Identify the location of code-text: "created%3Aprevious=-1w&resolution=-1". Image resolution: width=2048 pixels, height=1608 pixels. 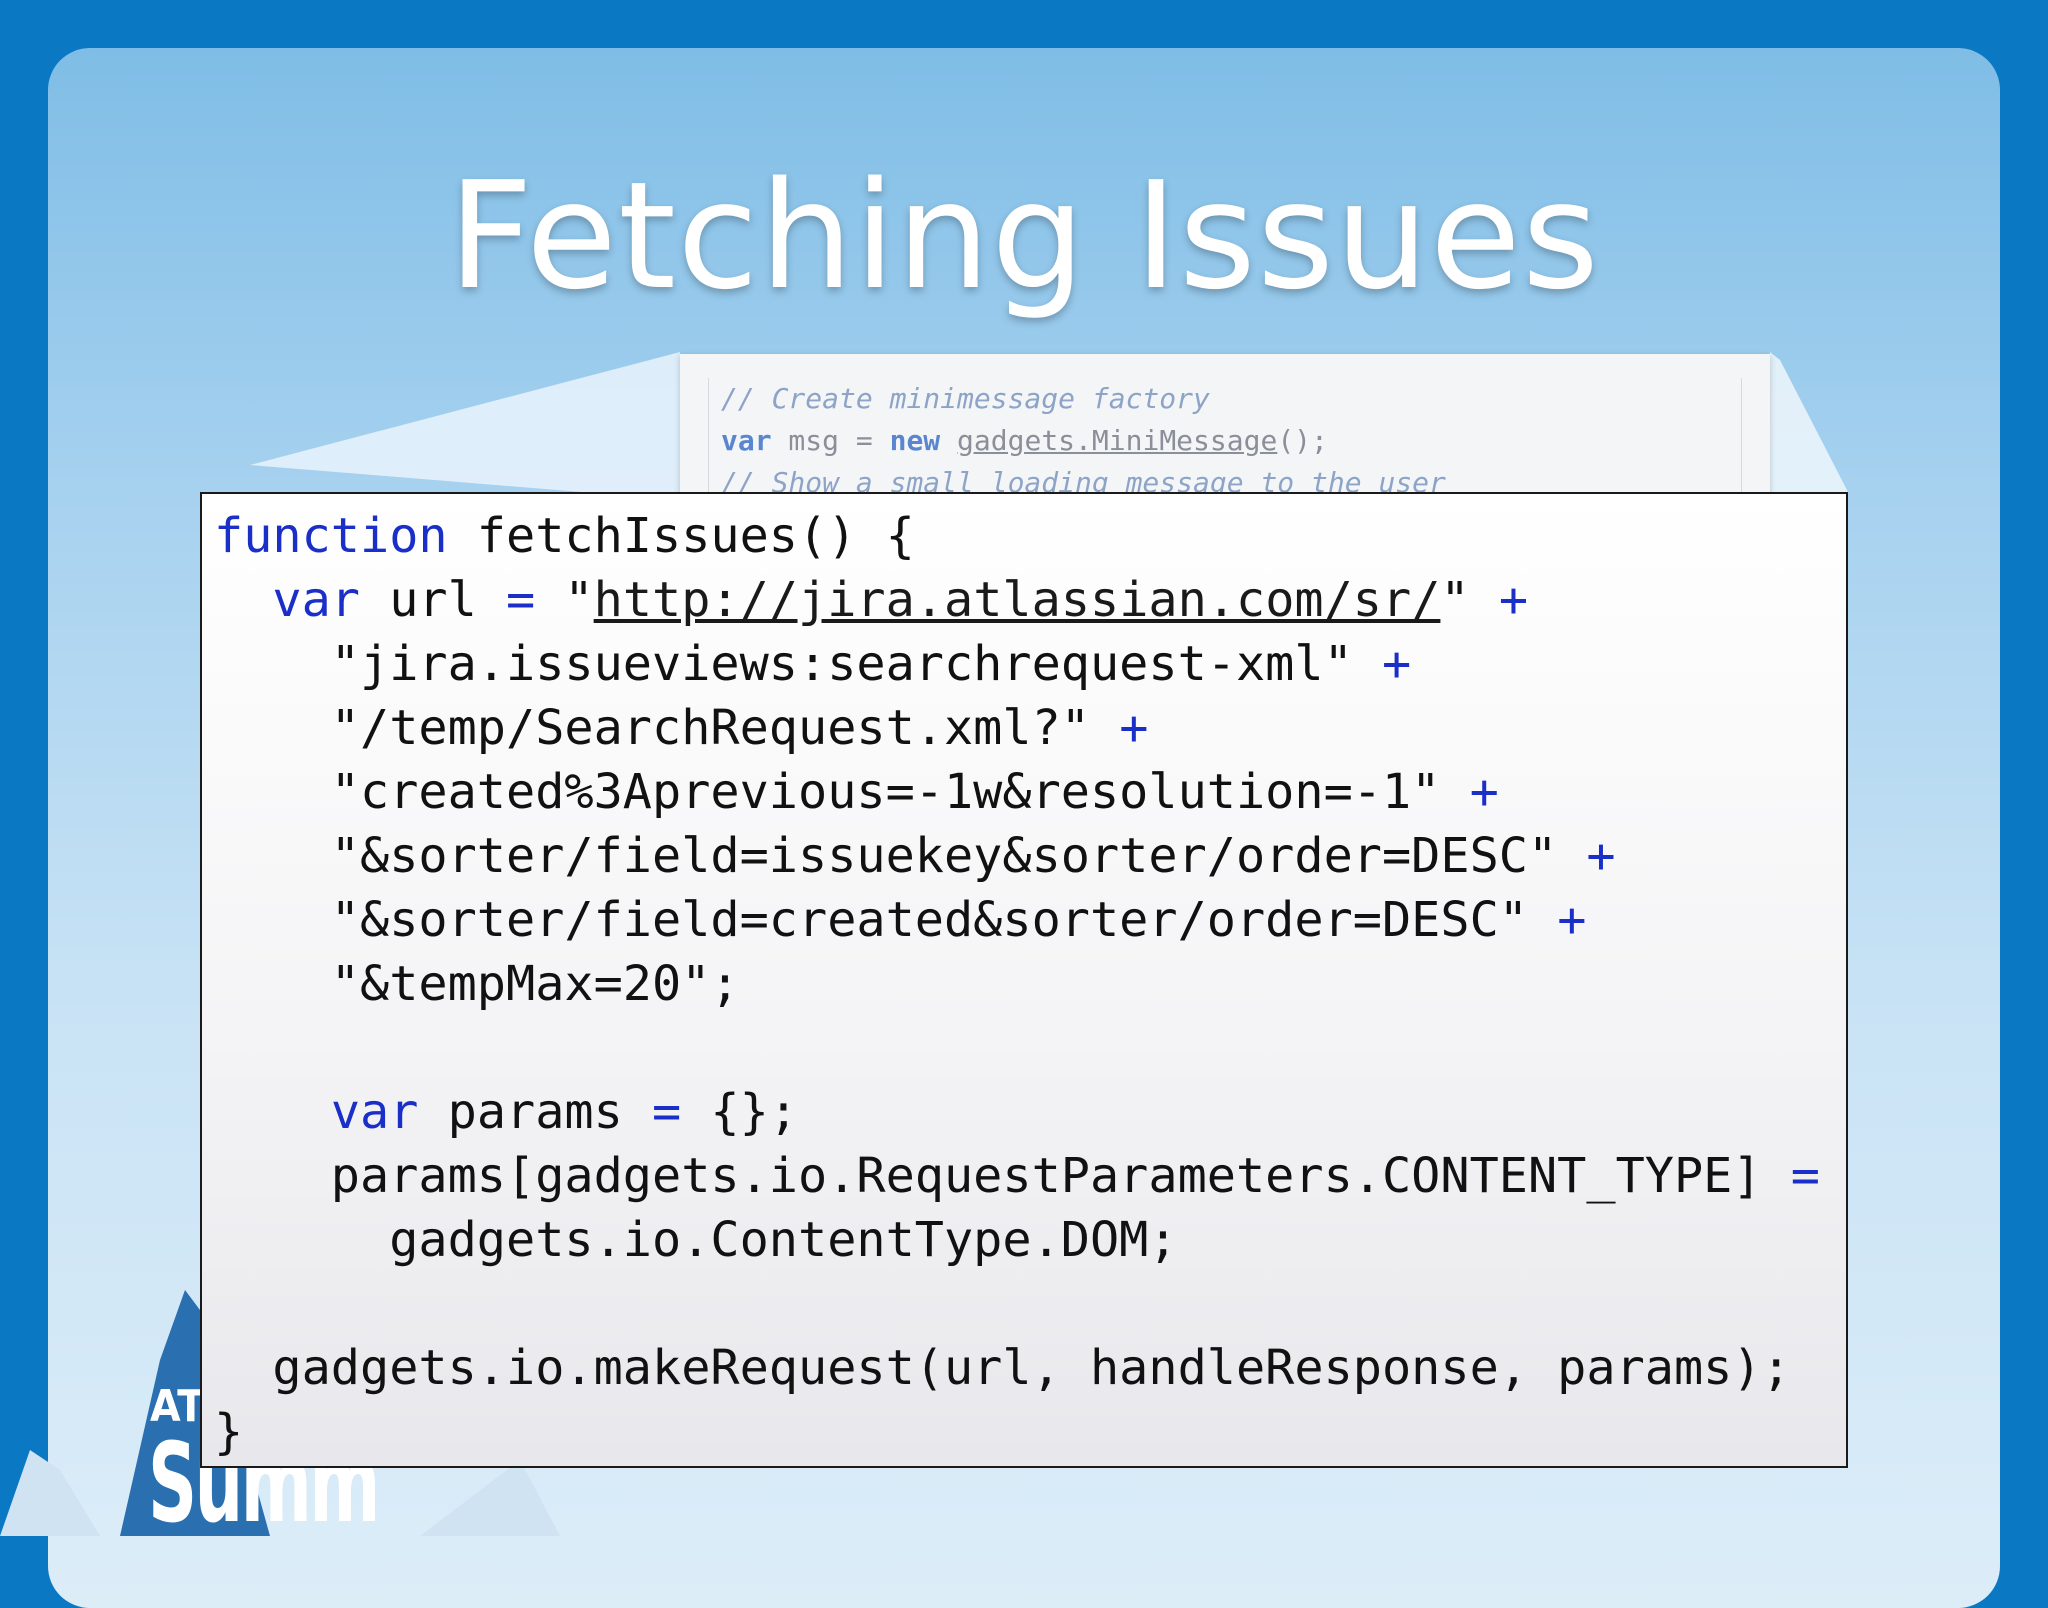
(842, 792).